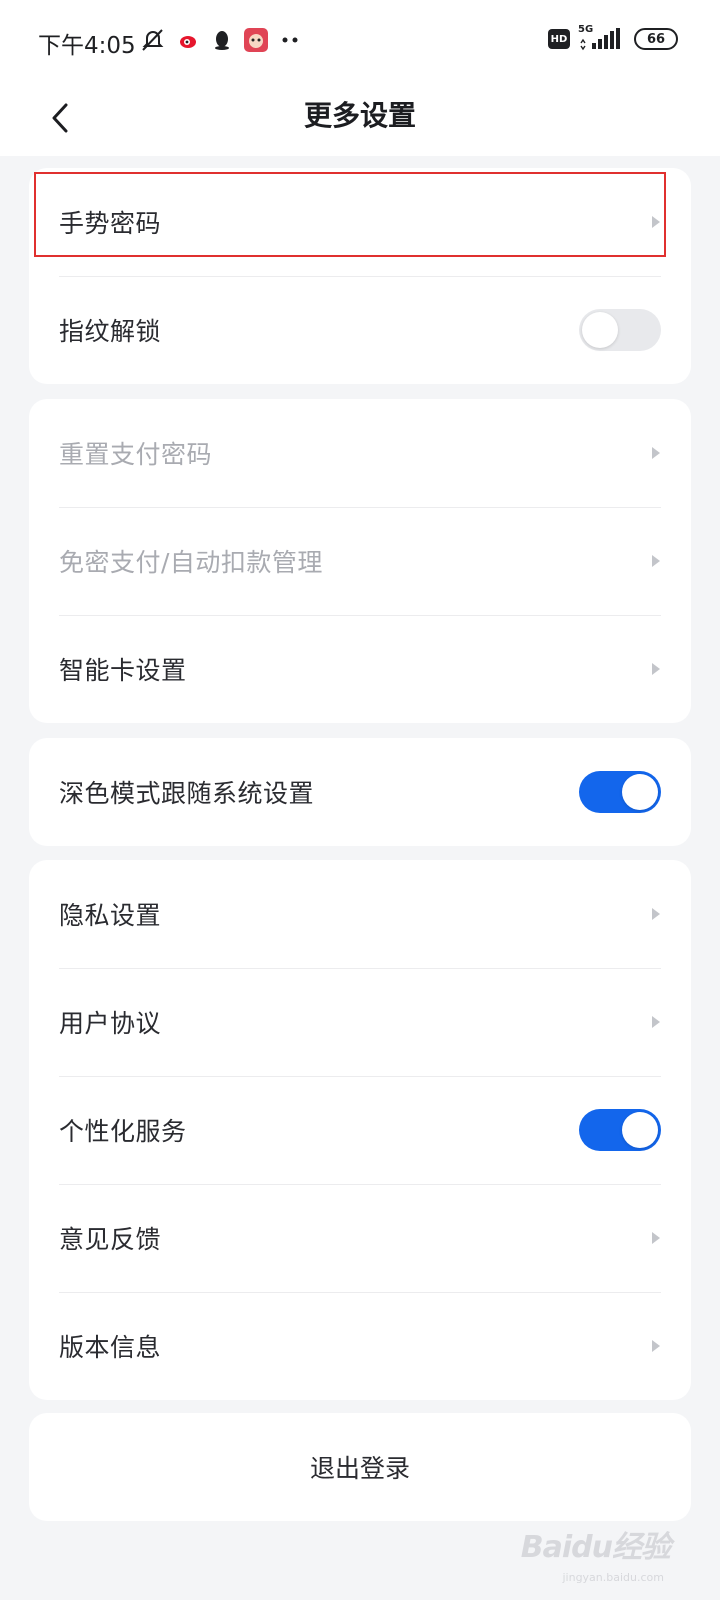 The width and height of the screenshot is (720, 1600). What do you see at coordinates (559, 39) in the screenshot?
I see `hd-badge: HD` at bounding box center [559, 39].